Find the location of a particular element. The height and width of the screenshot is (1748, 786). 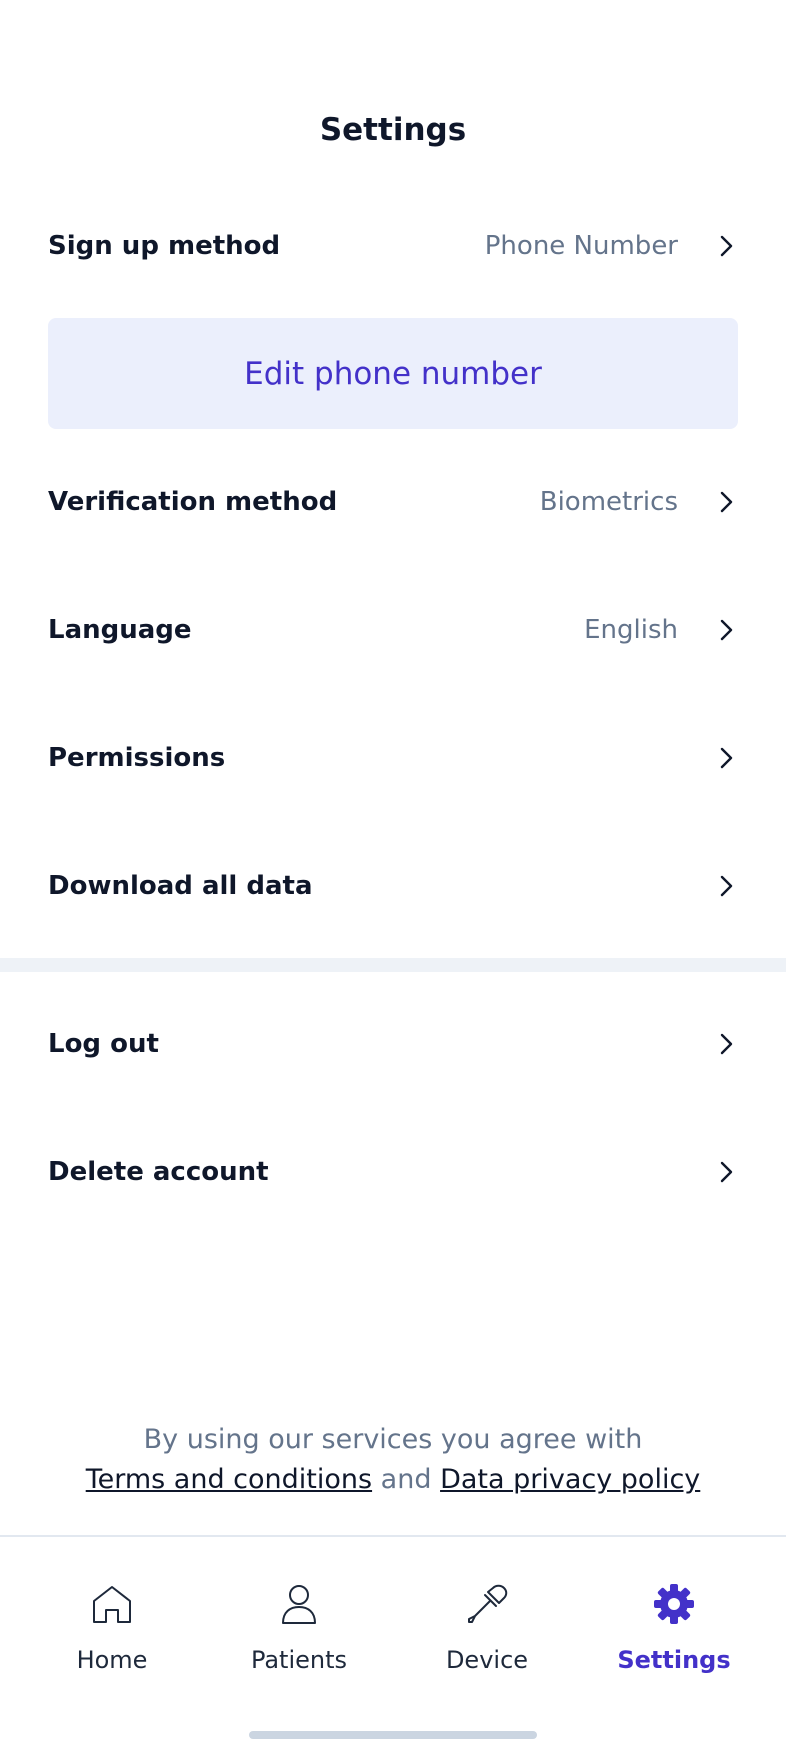

tab-bar-divider is located at coordinates (393, 1536).